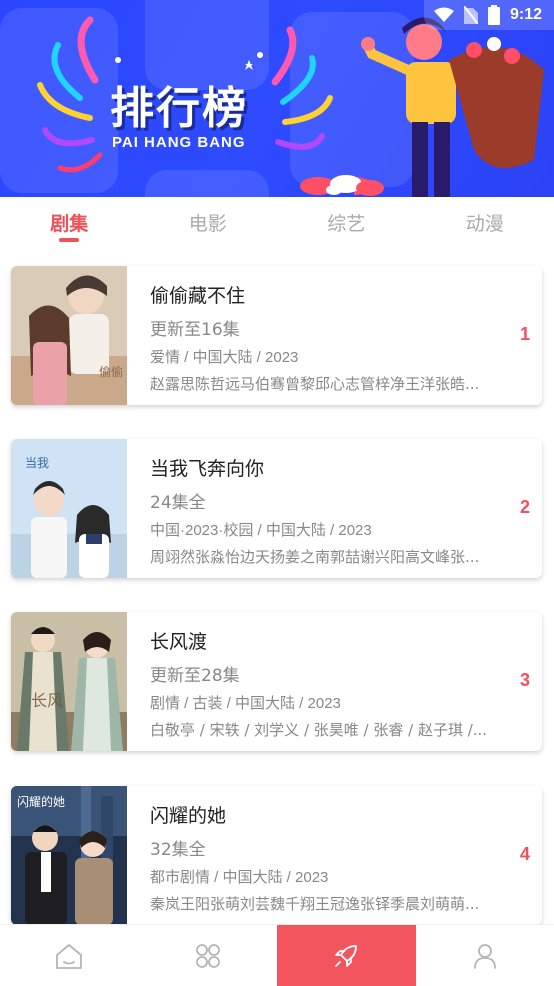  I want to click on banner-title: 排行榜, so click(179, 108).